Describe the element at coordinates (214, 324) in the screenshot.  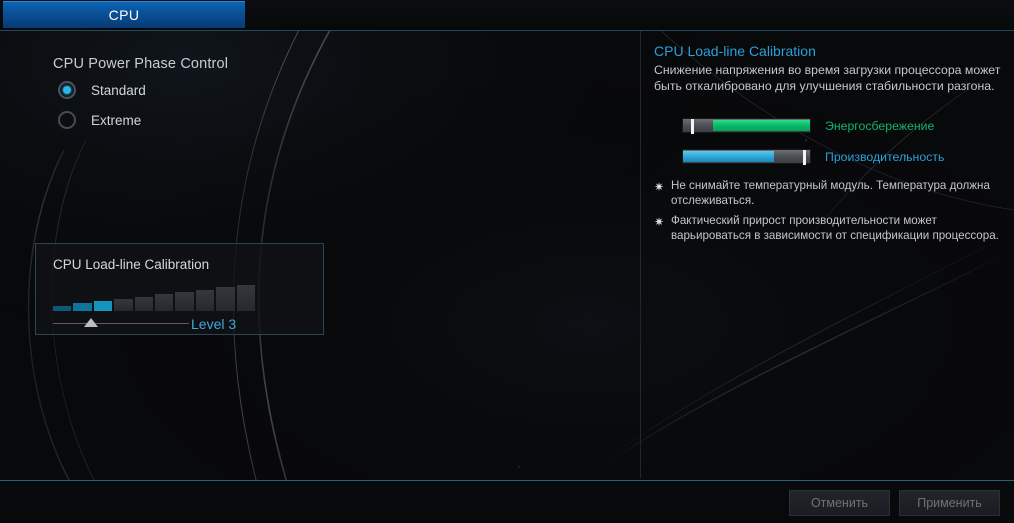
I see `llc-level-value: Level 3` at that location.